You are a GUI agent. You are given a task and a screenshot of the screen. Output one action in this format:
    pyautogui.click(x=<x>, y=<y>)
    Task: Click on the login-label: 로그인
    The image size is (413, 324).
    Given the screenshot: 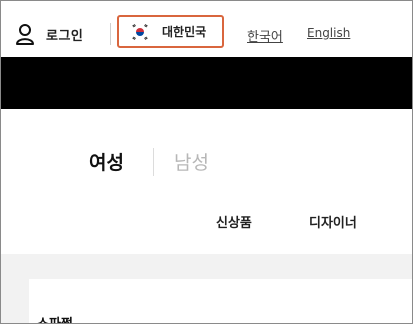 What is the action you would take?
    pyautogui.click(x=65, y=36)
    